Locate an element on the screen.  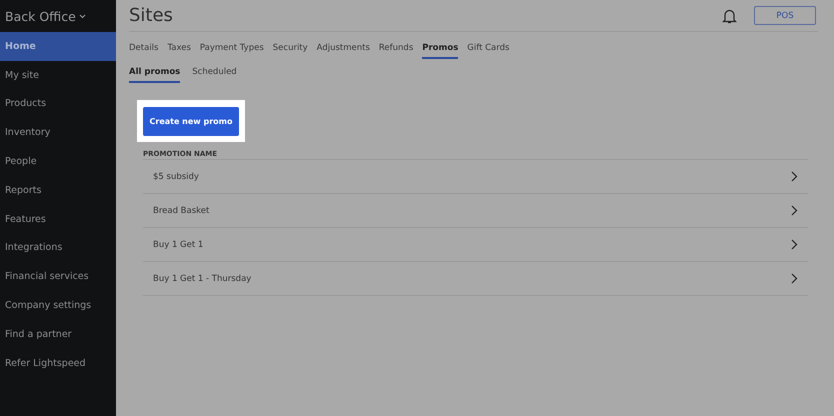
nav-item: Features is located at coordinates (58, 219).